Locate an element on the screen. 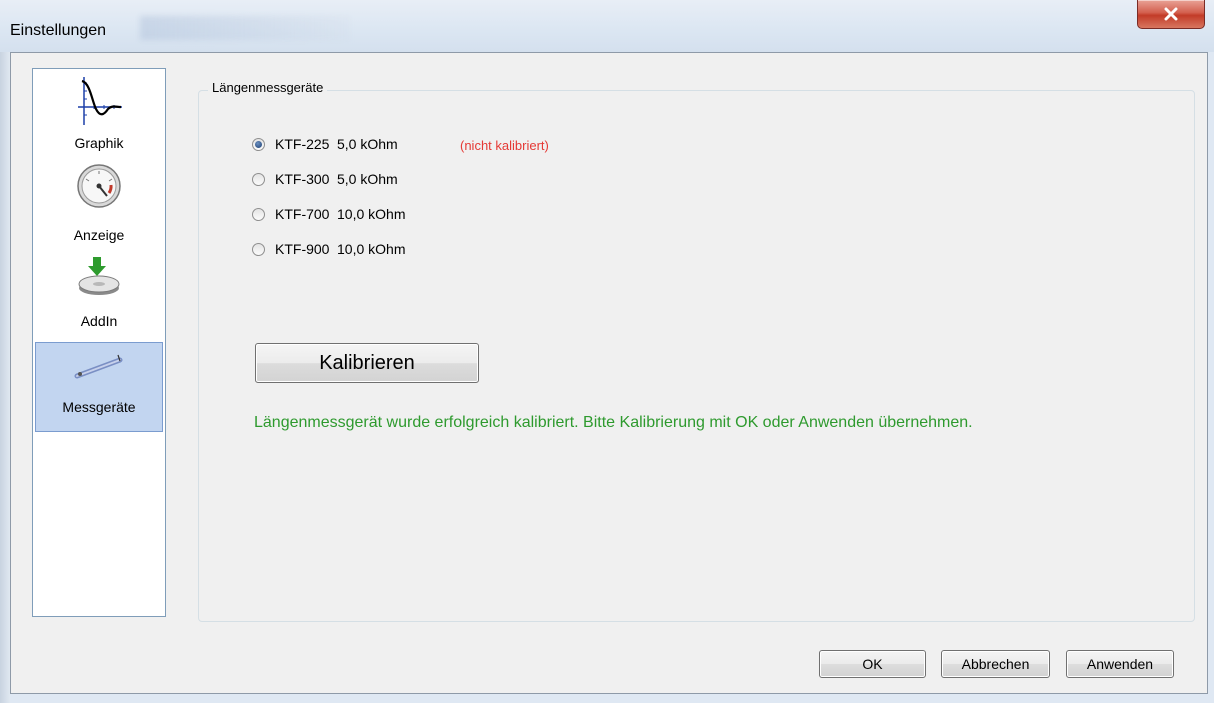 This screenshot has height=703, width=1214. gauge-icon is located at coordinates (99, 186).